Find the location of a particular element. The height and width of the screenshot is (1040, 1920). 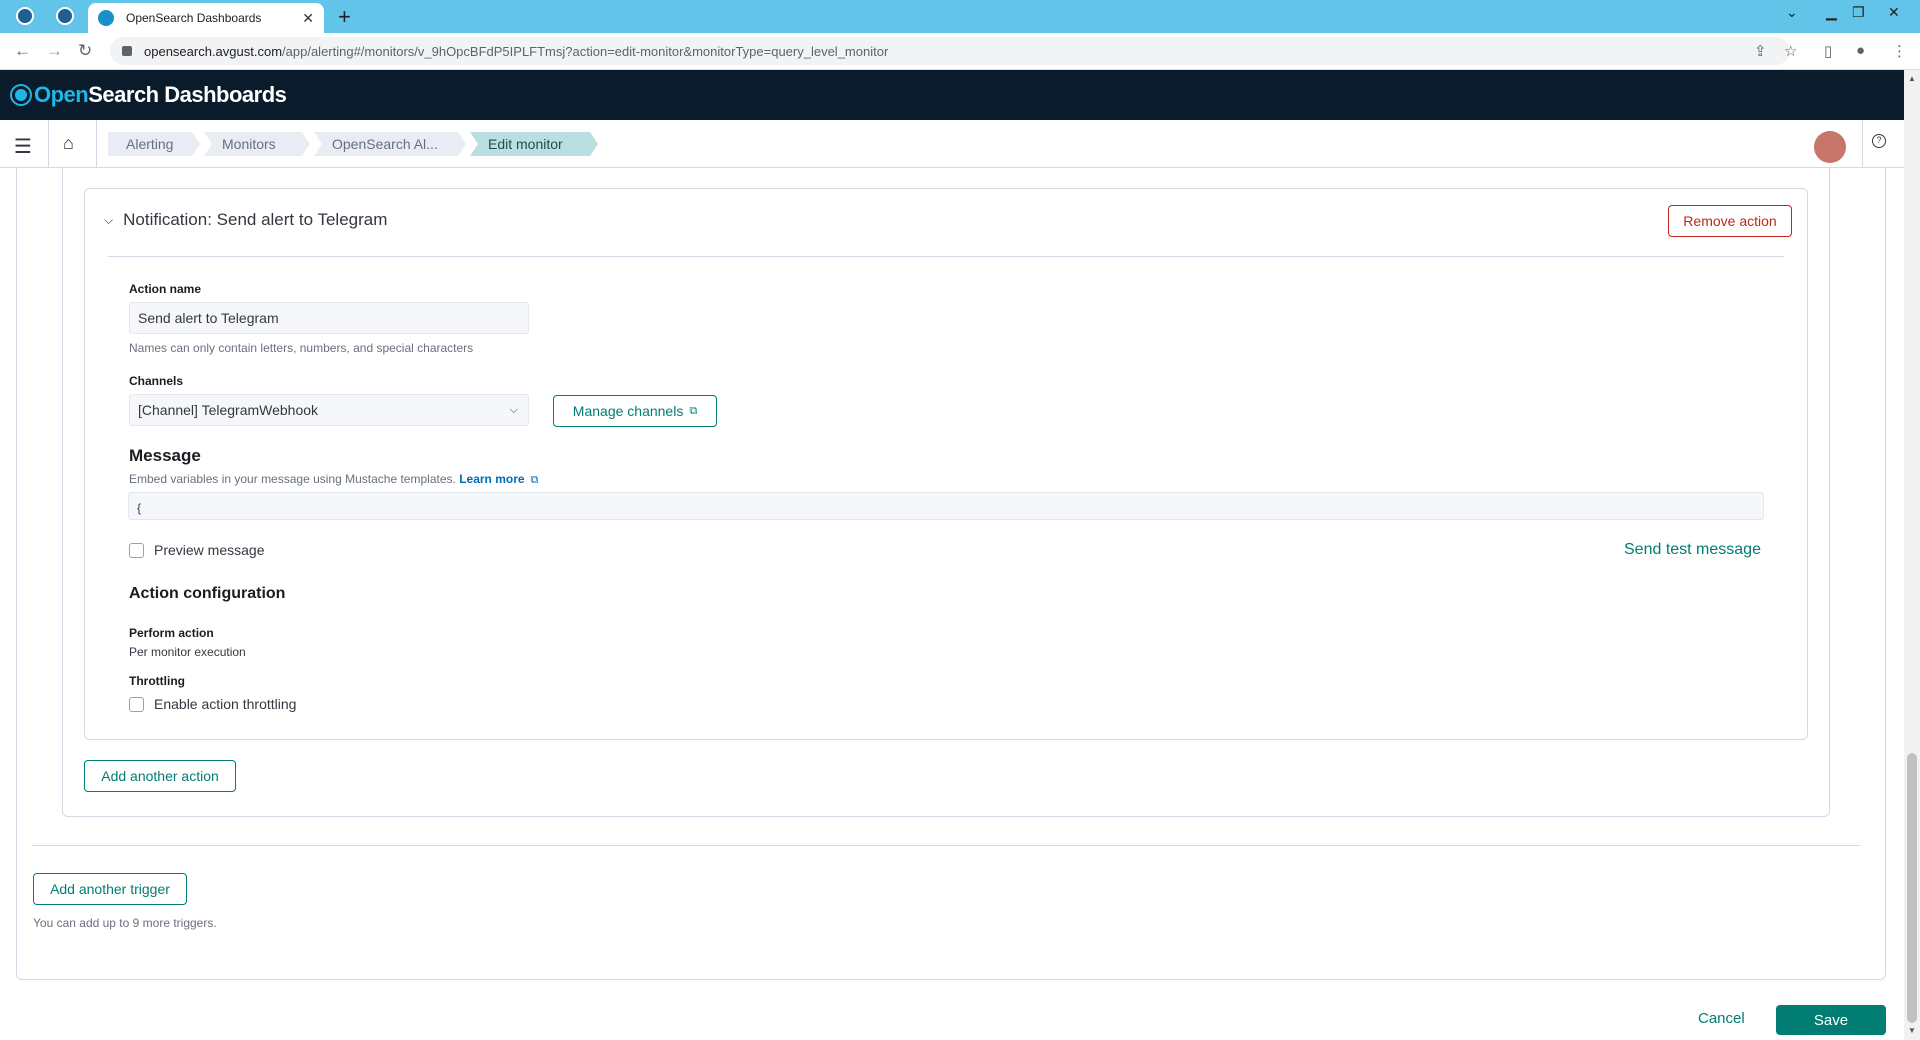

menu-hamburger-icon: ☰ is located at coordinates (23, 146).